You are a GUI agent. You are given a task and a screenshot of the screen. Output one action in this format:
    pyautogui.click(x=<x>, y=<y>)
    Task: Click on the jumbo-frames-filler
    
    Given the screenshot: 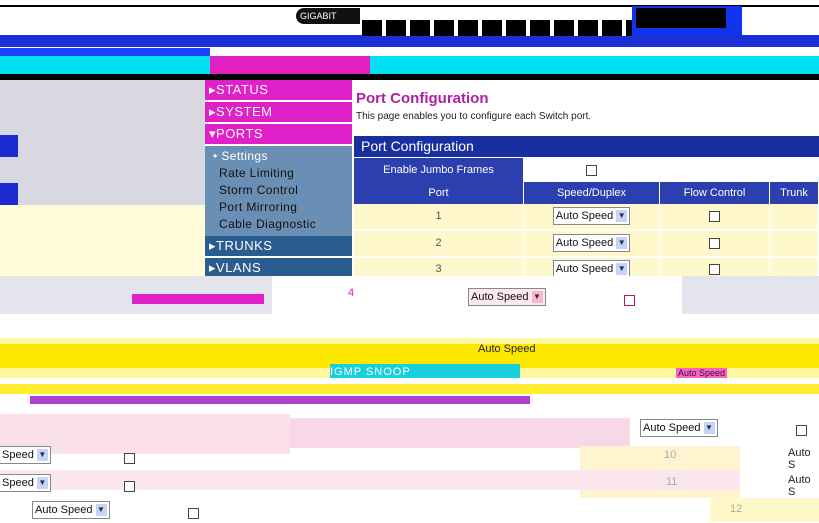 What is the action you would take?
    pyautogui.click(x=739, y=170)
    